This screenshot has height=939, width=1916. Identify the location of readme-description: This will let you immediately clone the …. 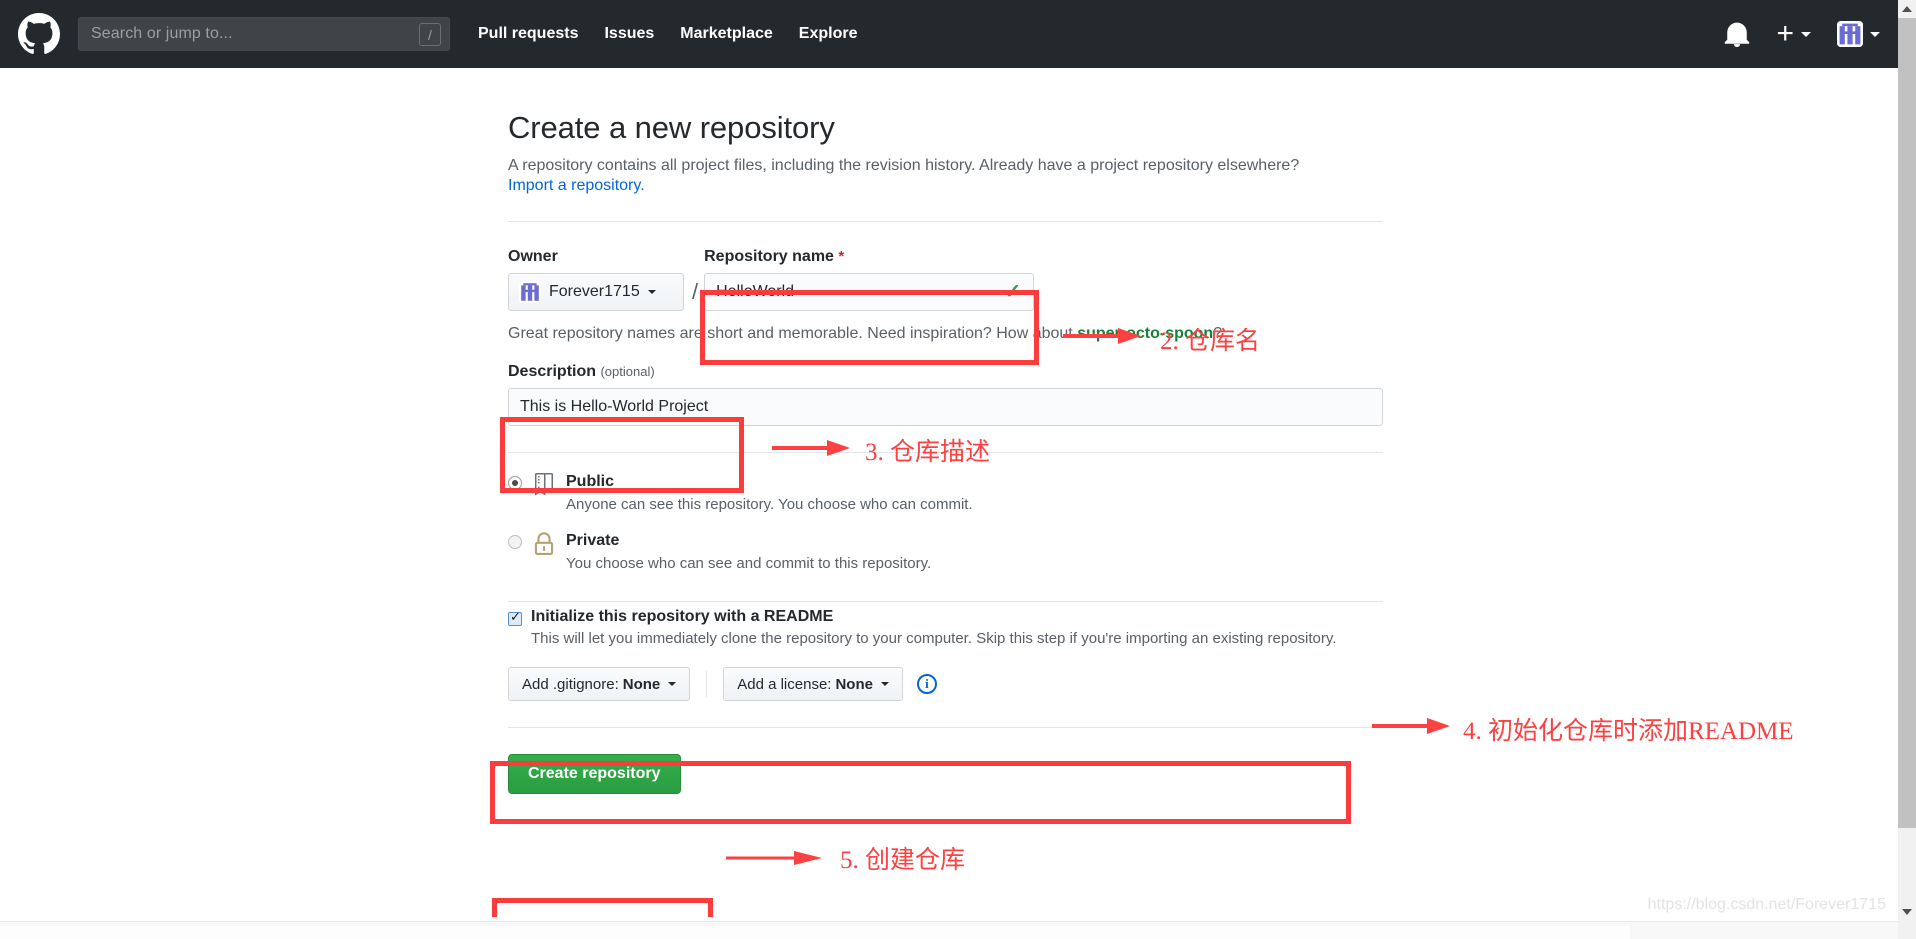
(934, 639).